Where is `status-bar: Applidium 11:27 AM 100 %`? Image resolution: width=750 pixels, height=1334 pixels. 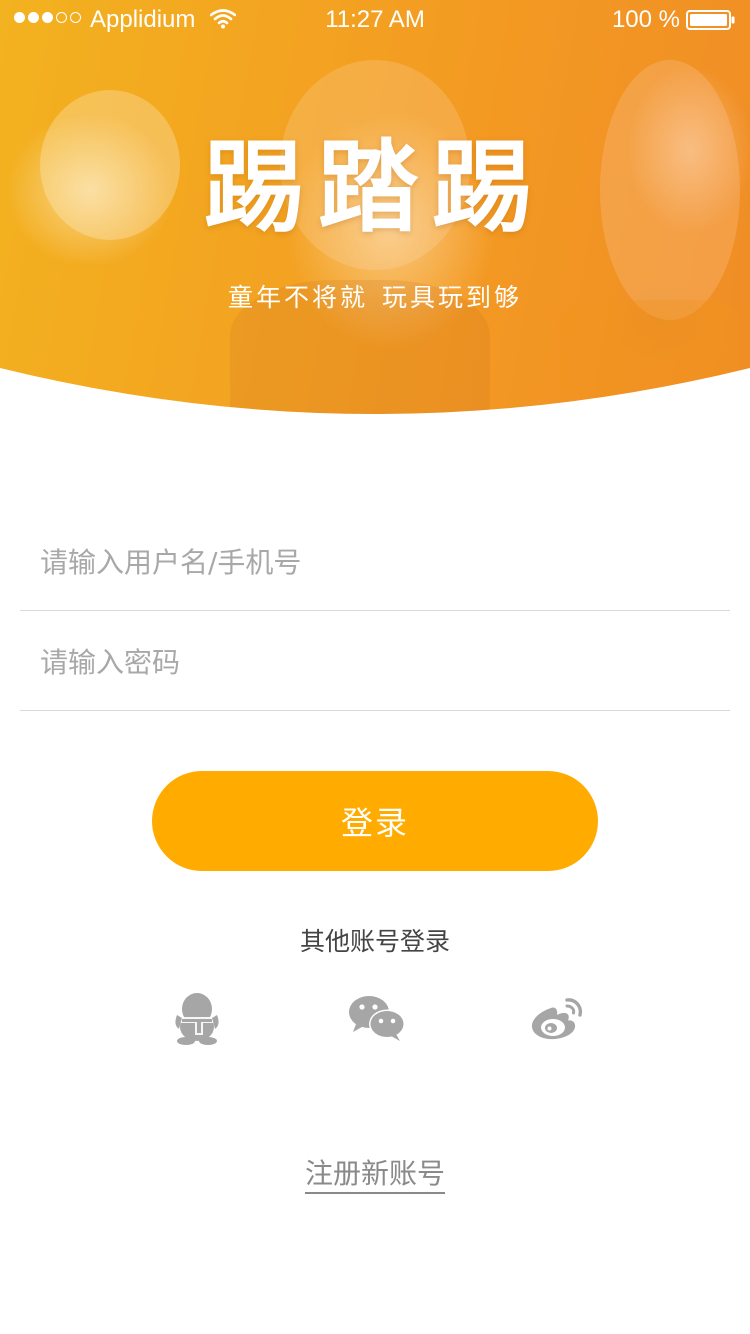 status-bar: Applidium 11:27 AM 100 % is located at coordinates (375, 20).